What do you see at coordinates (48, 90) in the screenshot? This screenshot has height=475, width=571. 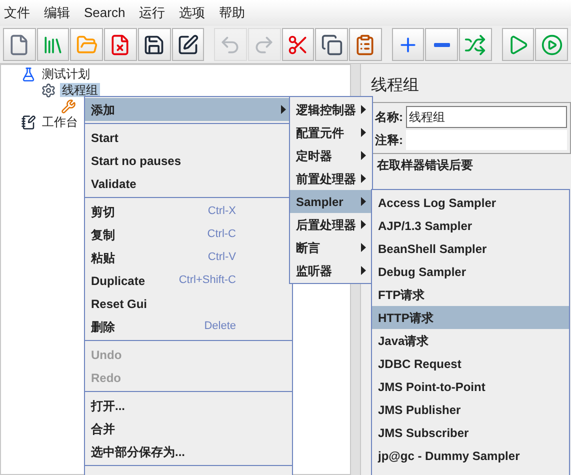 I see `gear-icon` at bounding box center [48, 90].